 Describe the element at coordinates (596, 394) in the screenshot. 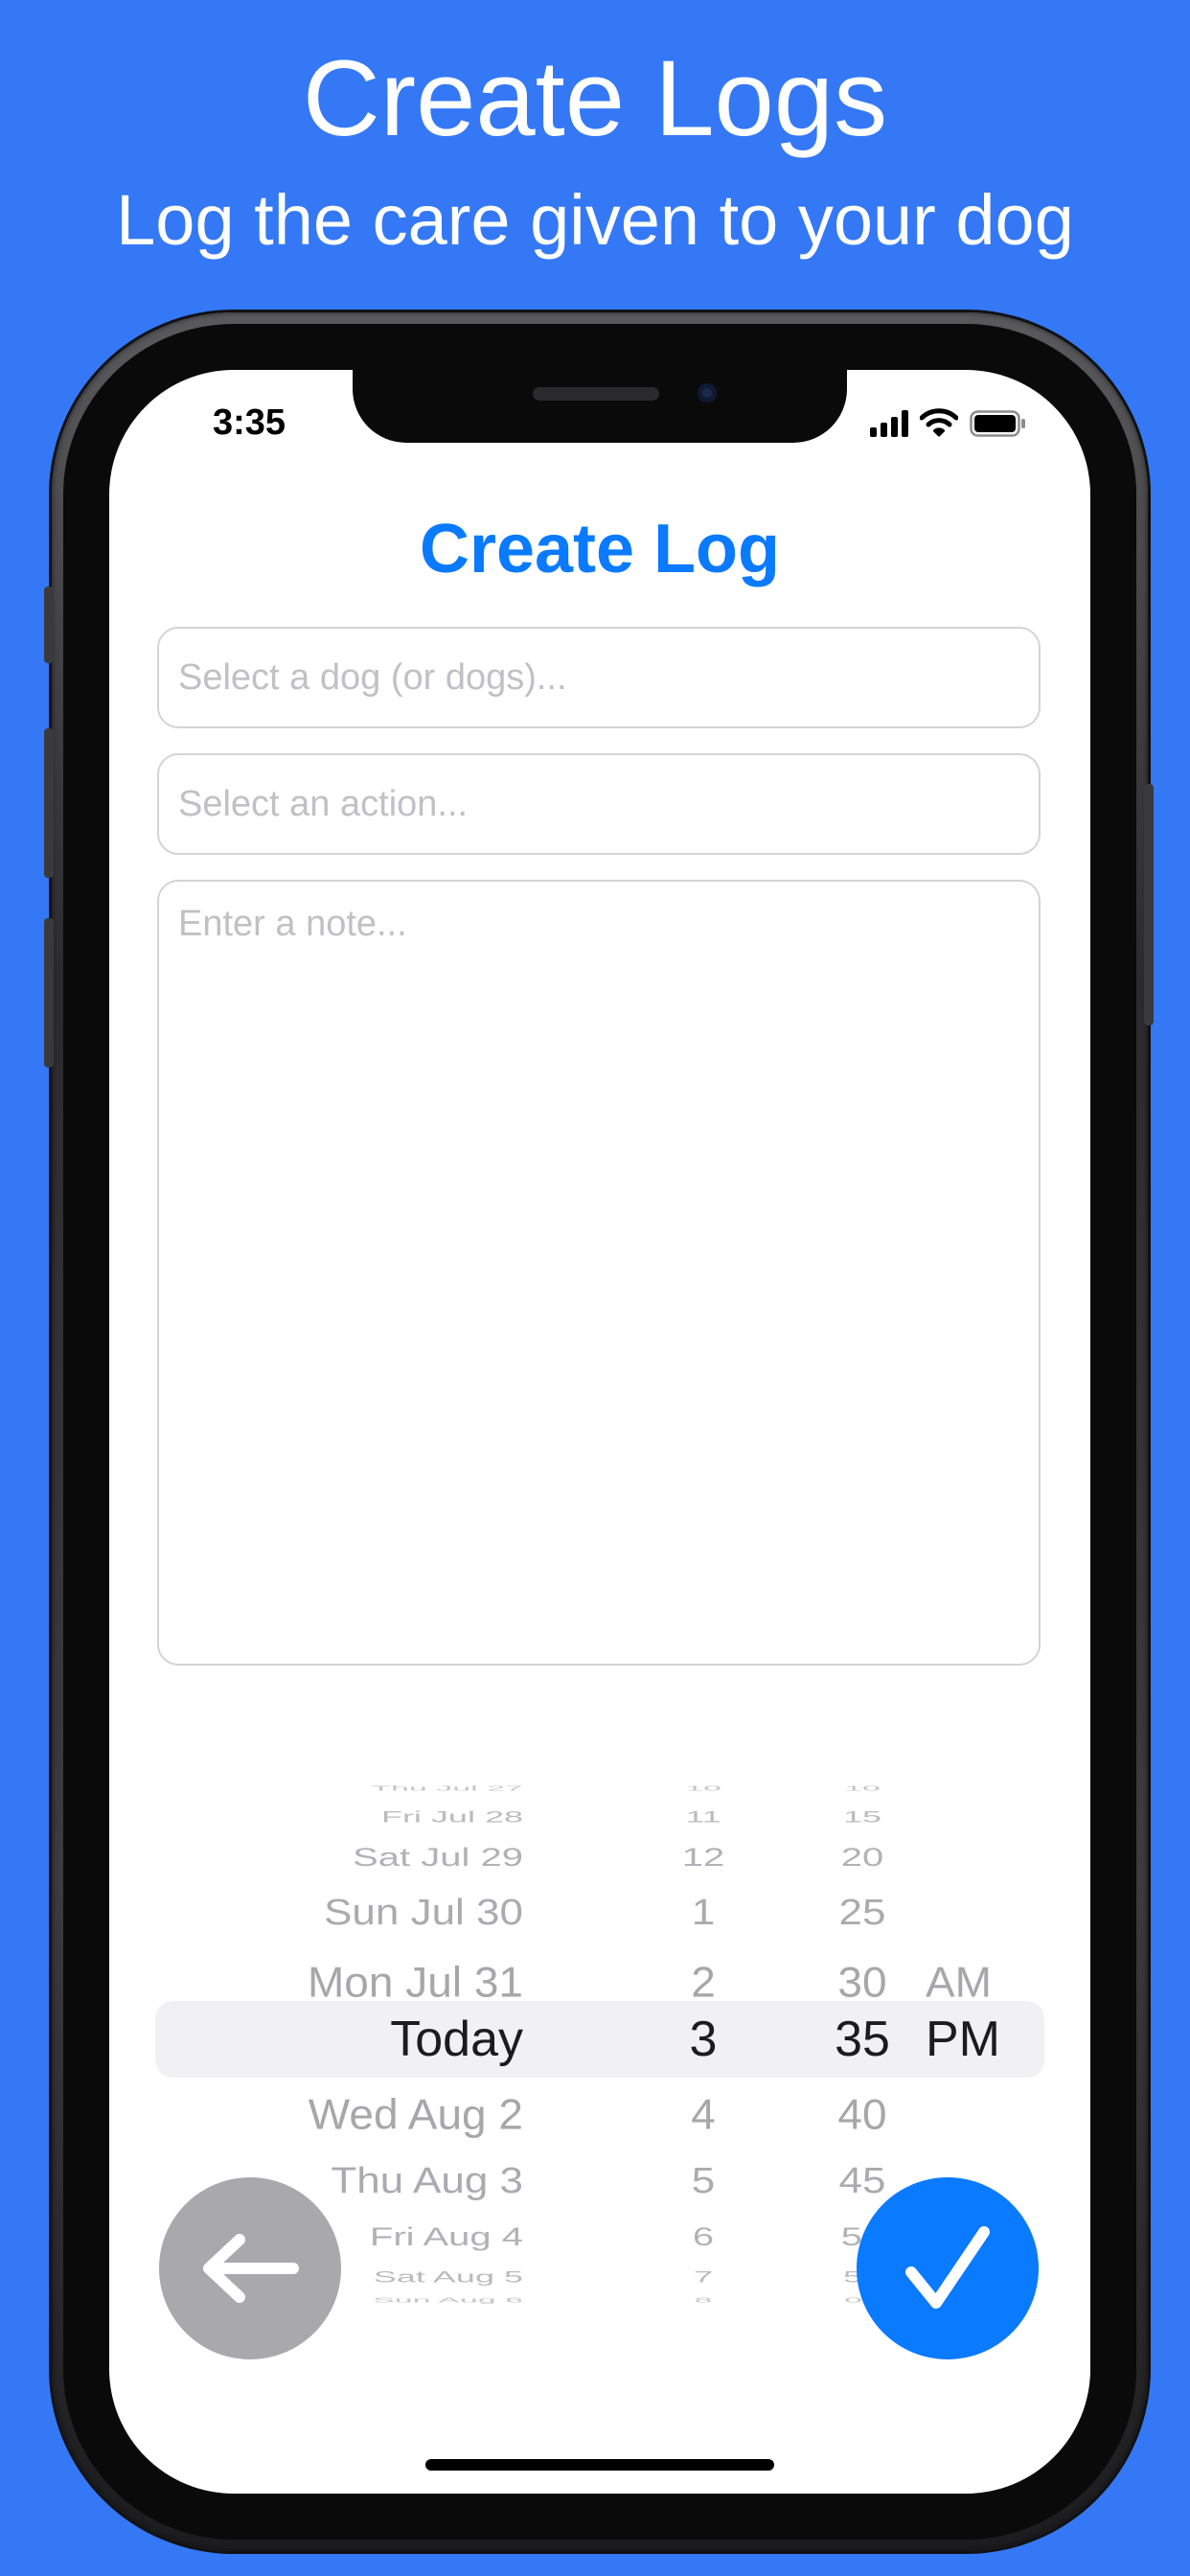

I see `earpiece-speaker` at that location.